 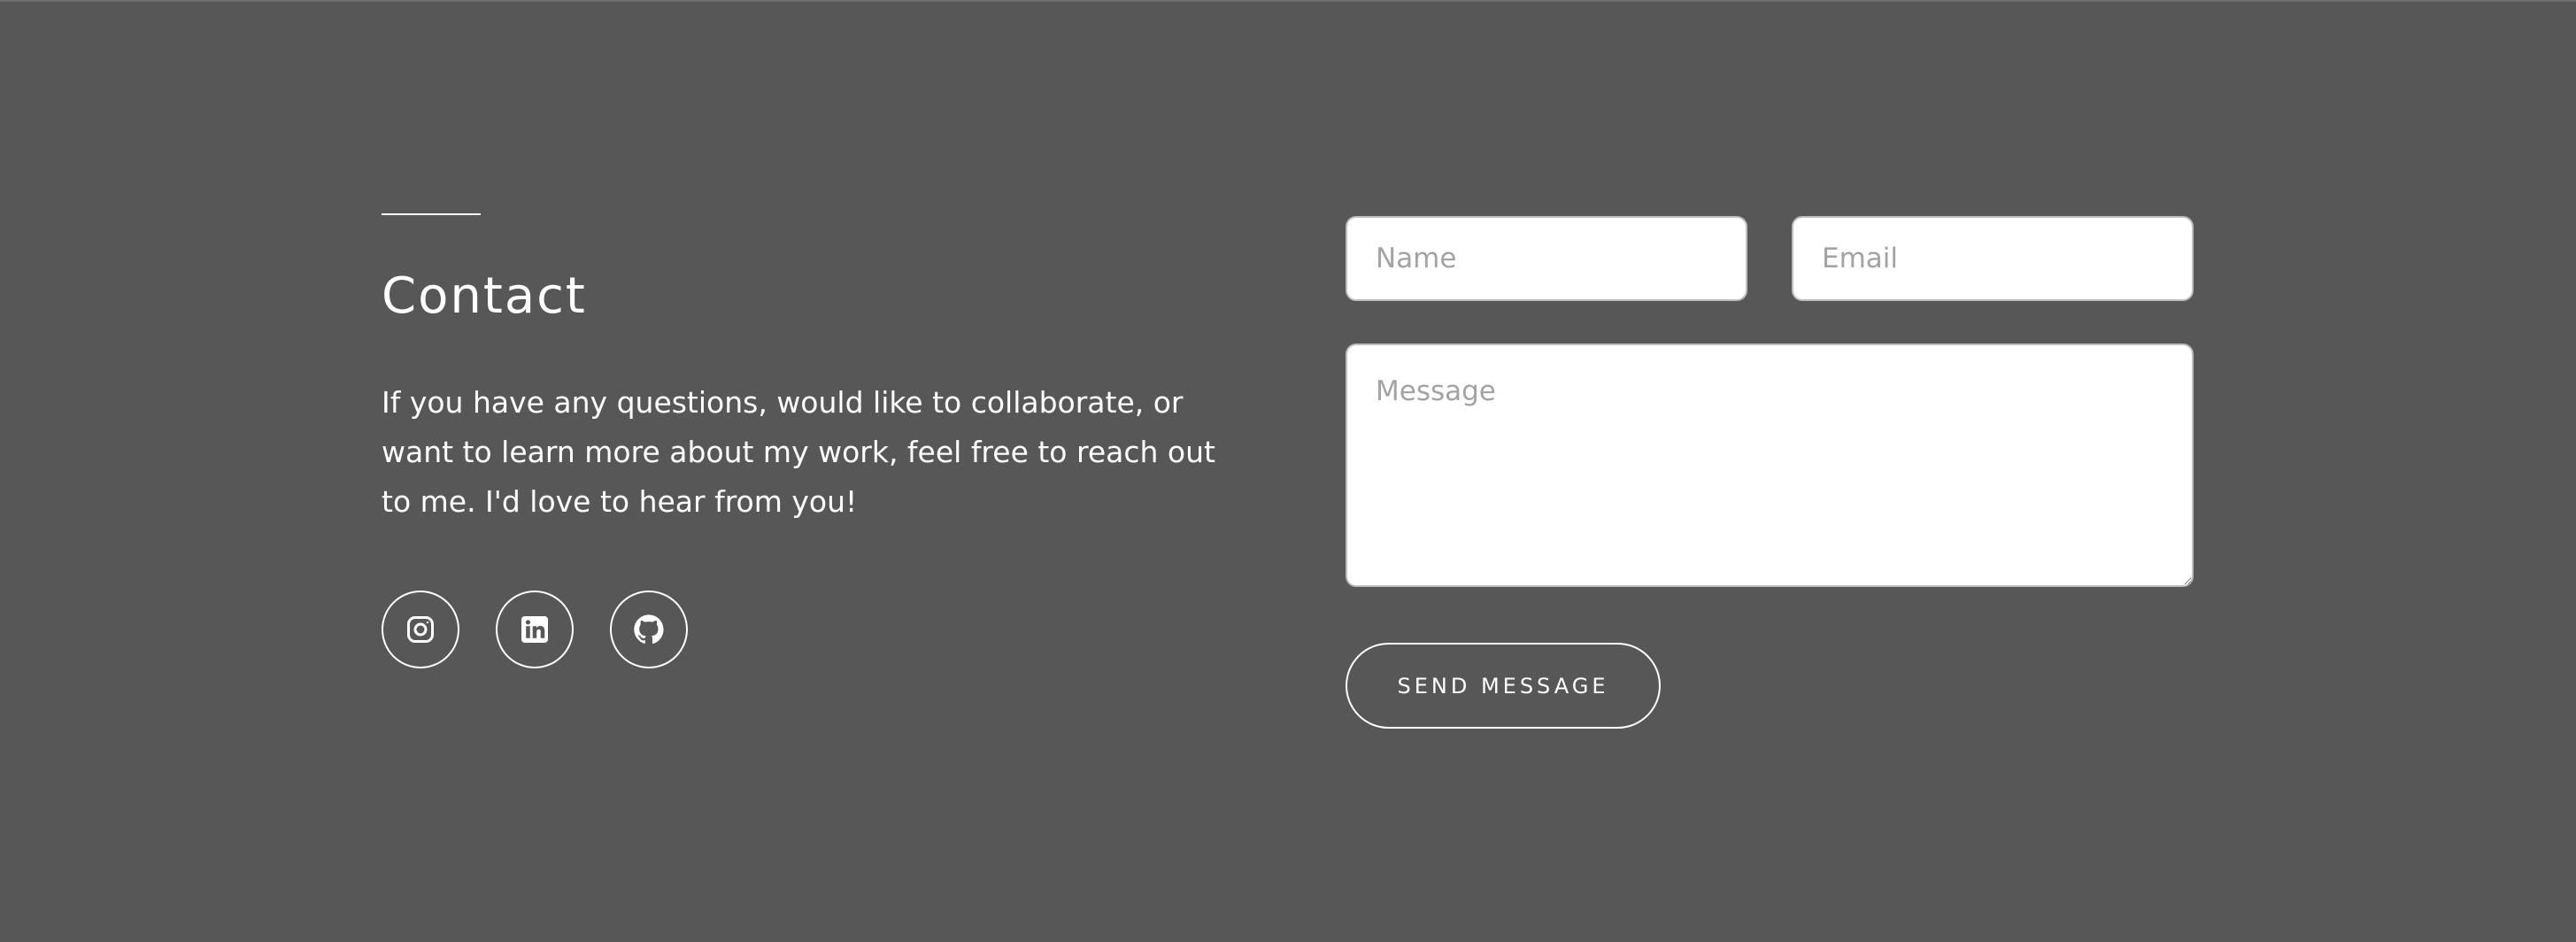 I want to click on github-link, so click(x=649, y=629).